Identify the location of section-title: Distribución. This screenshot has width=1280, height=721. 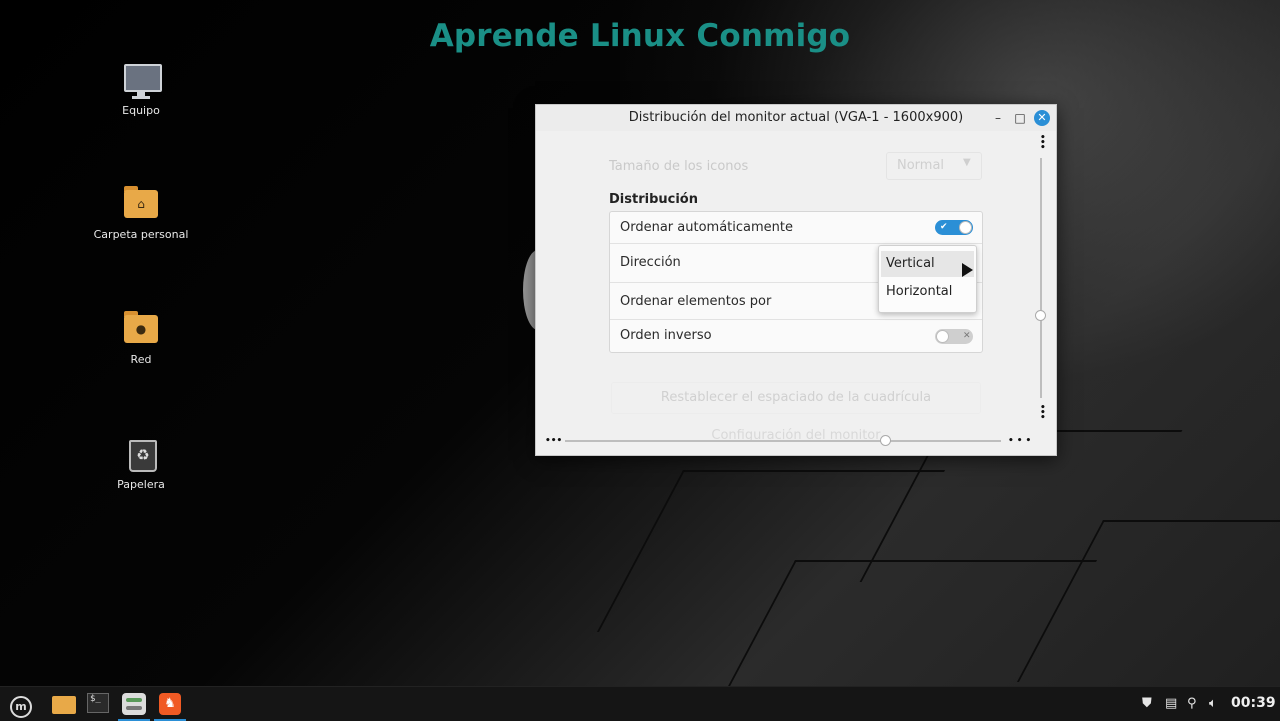
(653, 199).